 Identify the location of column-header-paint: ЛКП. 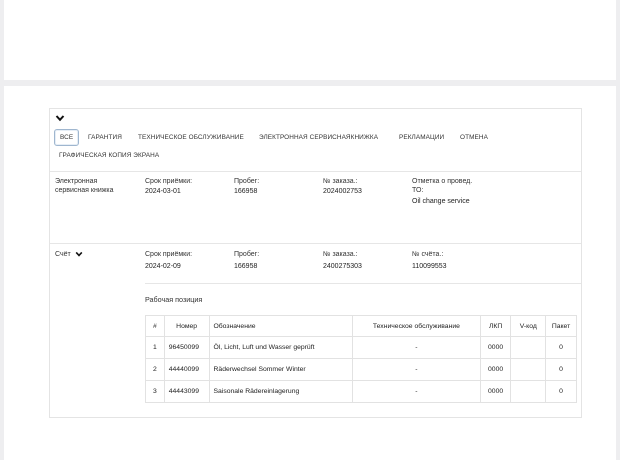
(495, 326).